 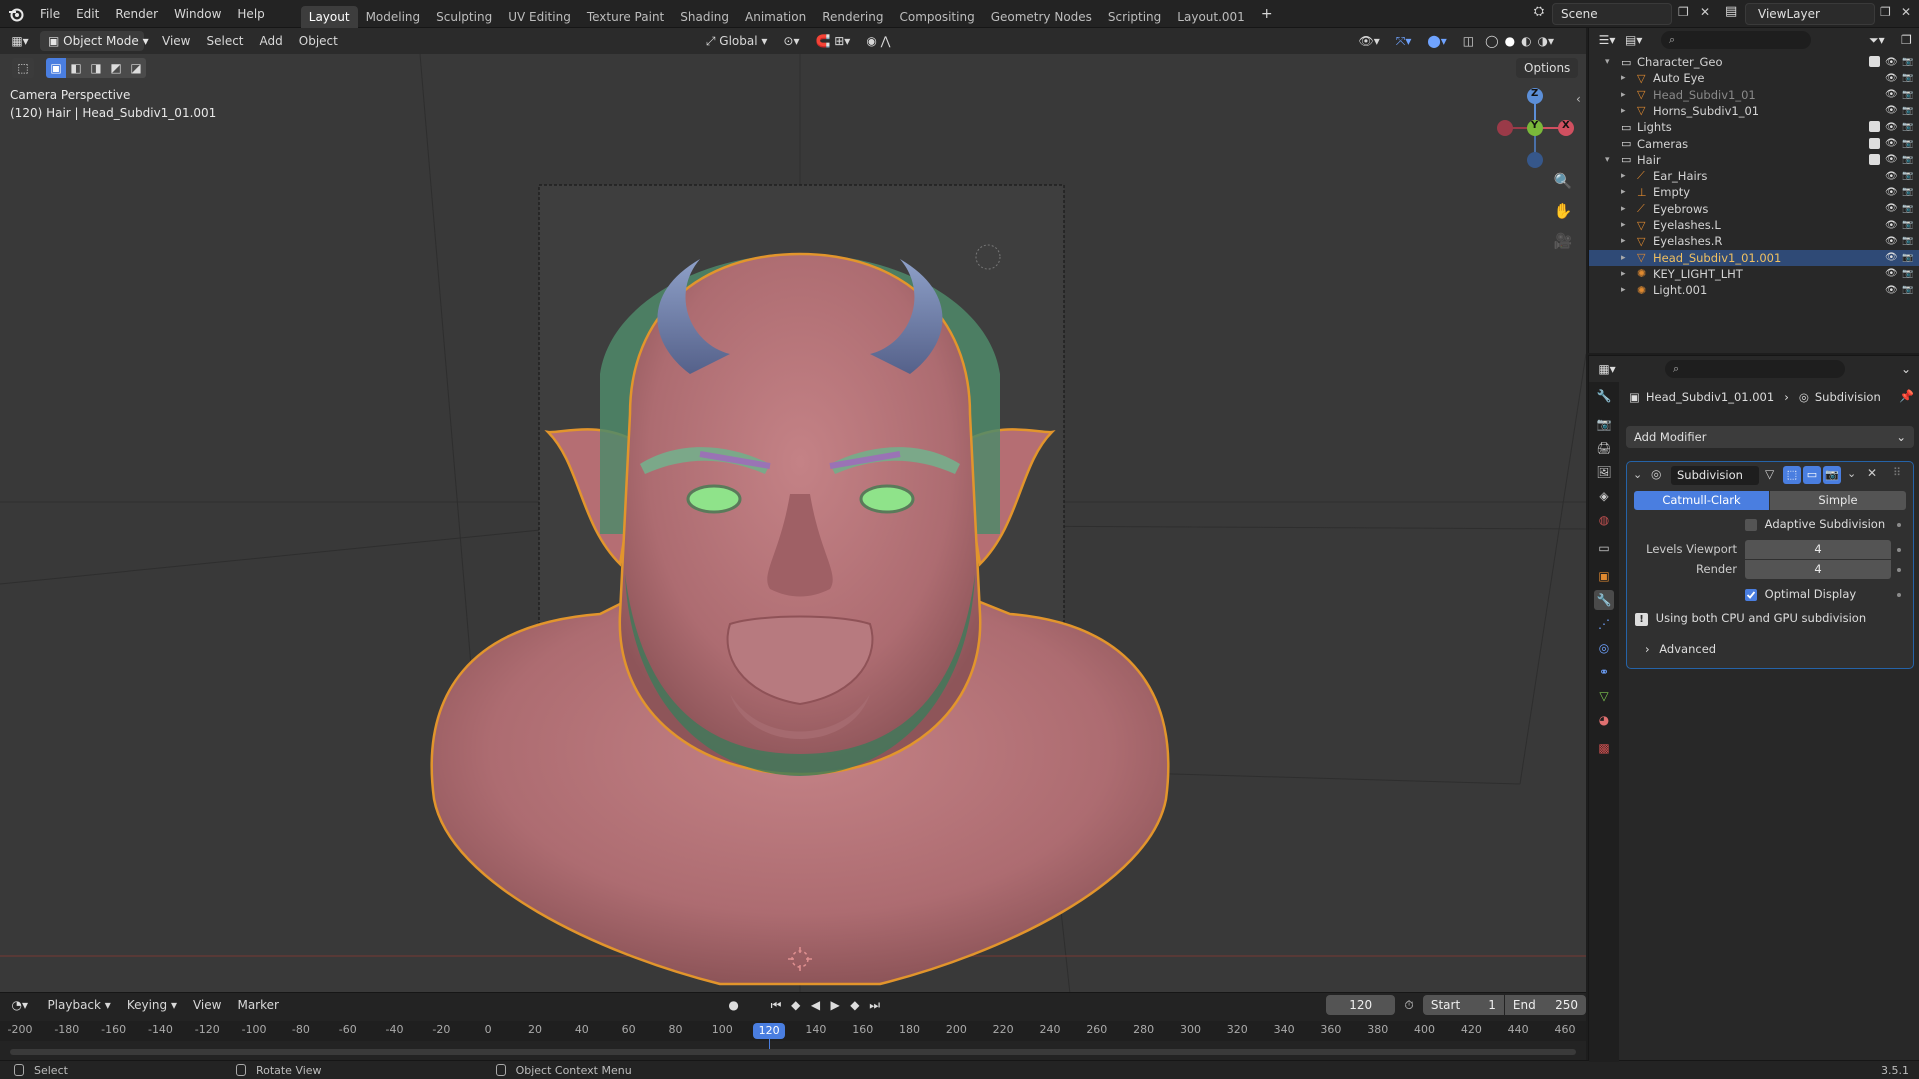 I want to click on properties-search-input: ⌕, so click(x=1755, y=369).